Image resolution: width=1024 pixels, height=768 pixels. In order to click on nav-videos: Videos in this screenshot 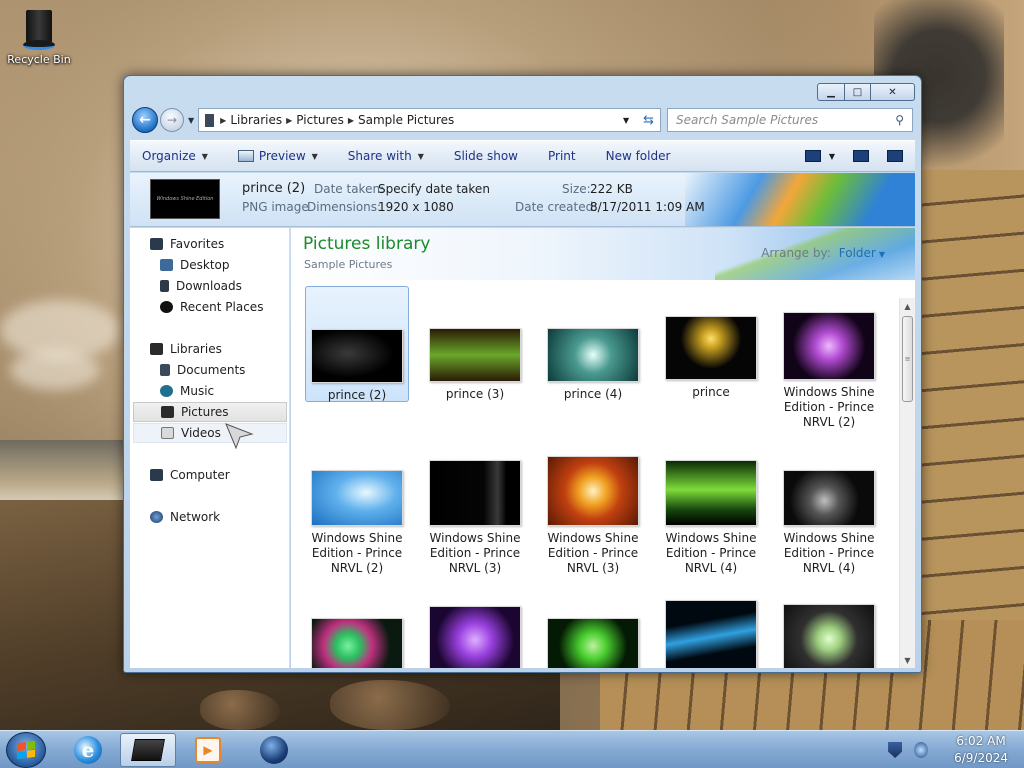, I will do `click(210, 433)`.